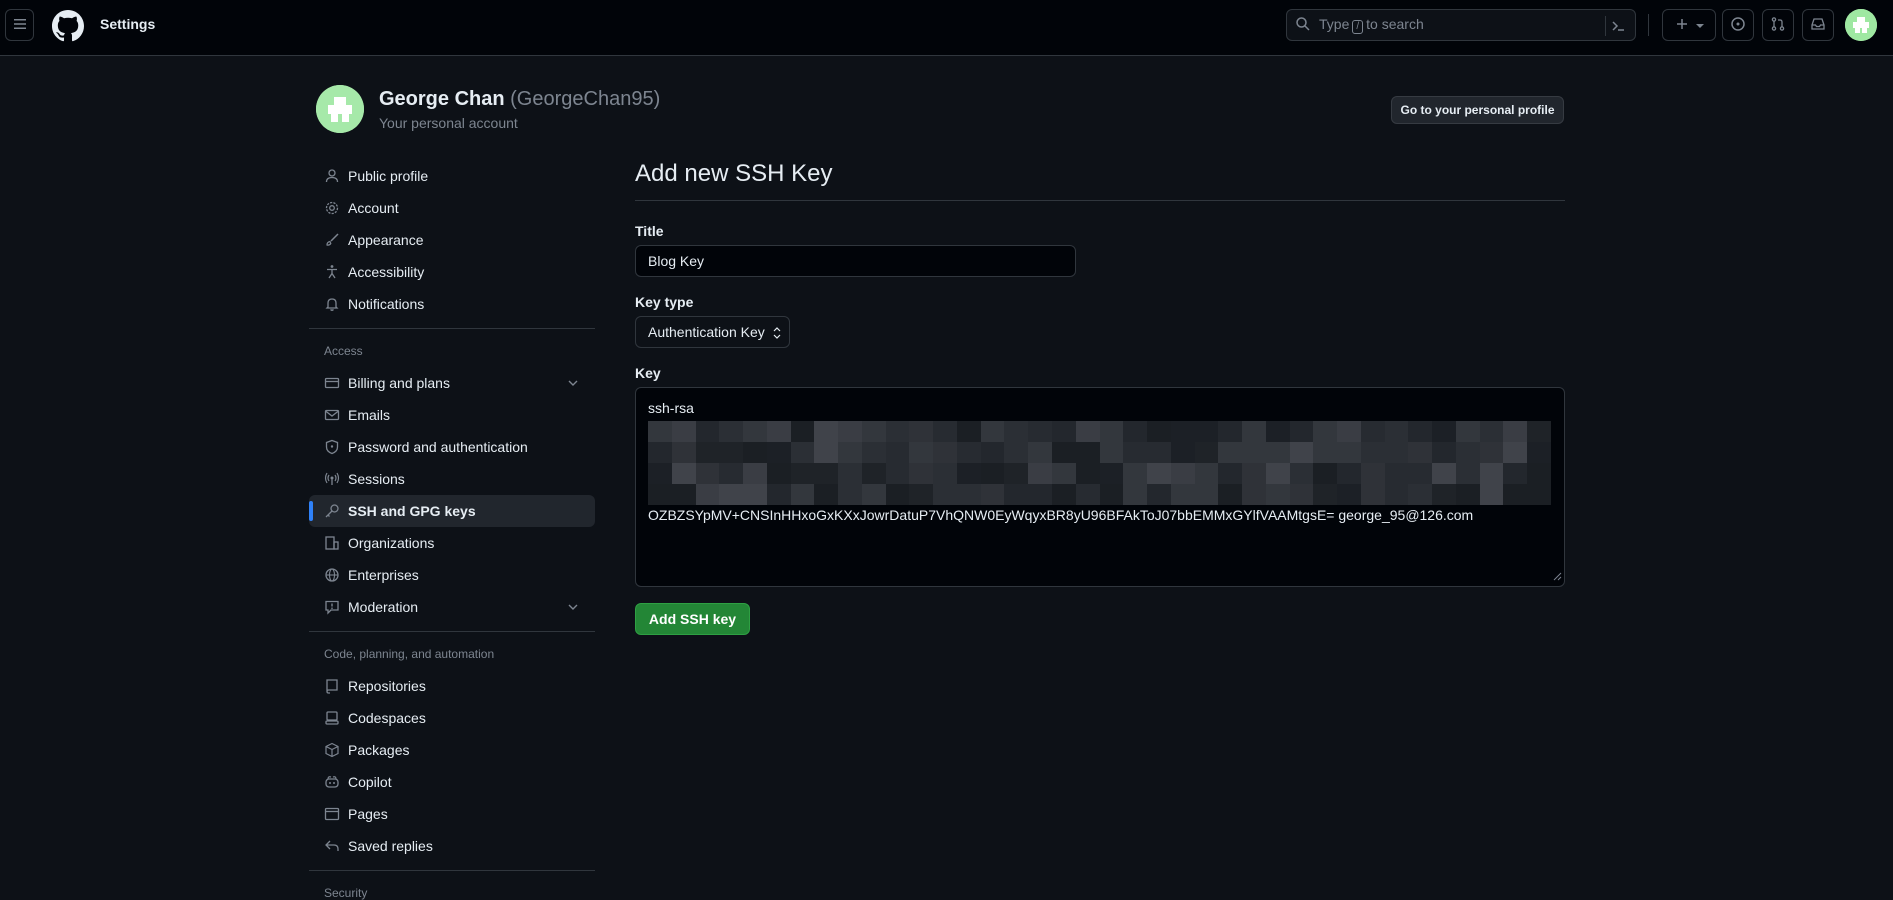 This screenshot has width=1893, height=900. Describe the element at coordinates (1617, 26) in the screenshot. I see `command-palette-icon` at that location.